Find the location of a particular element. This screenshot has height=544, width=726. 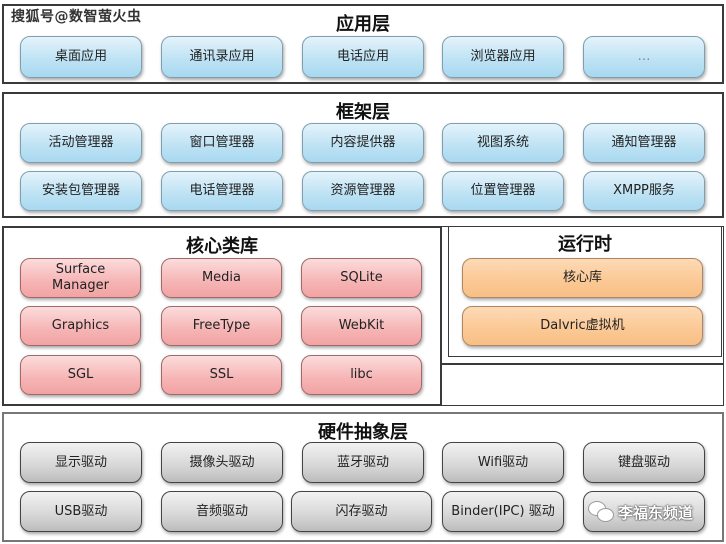

hal-wifi-driver: Wifi驱动 is located at coordinates (503, 462).